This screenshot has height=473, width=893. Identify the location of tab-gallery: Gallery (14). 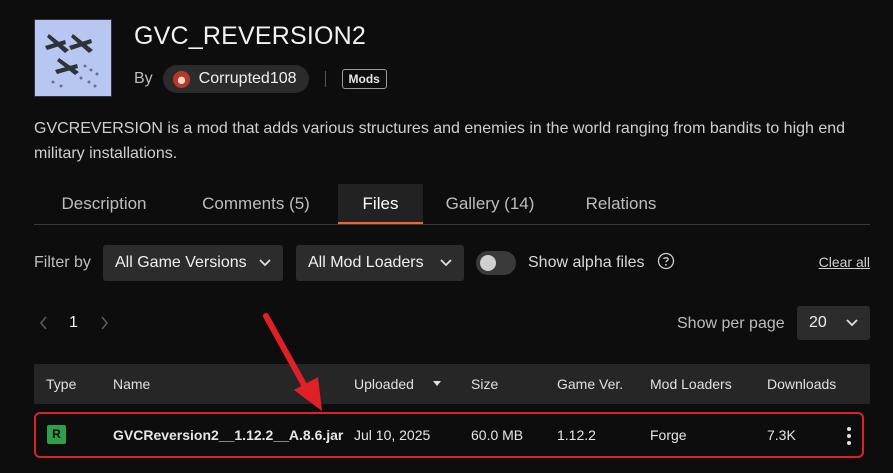
(490, 204).